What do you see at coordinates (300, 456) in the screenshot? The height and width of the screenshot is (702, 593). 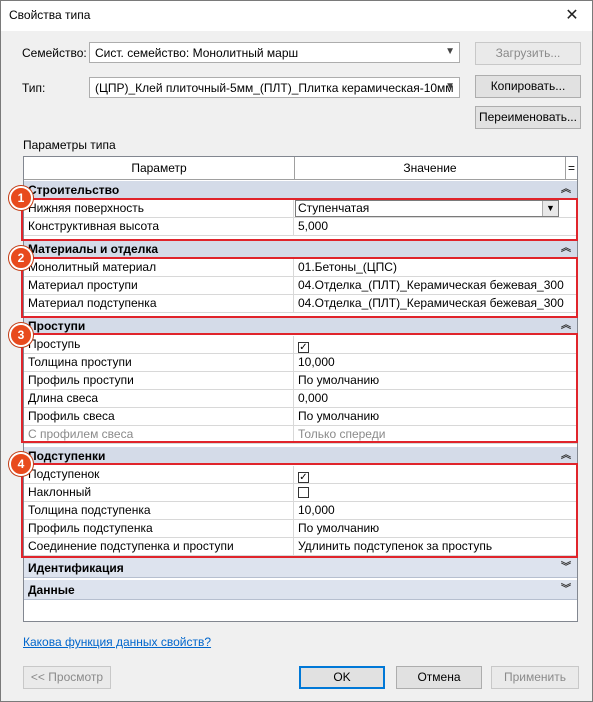 I see `section-risers: Подступенки ︽` at bounding box center [300, 456].